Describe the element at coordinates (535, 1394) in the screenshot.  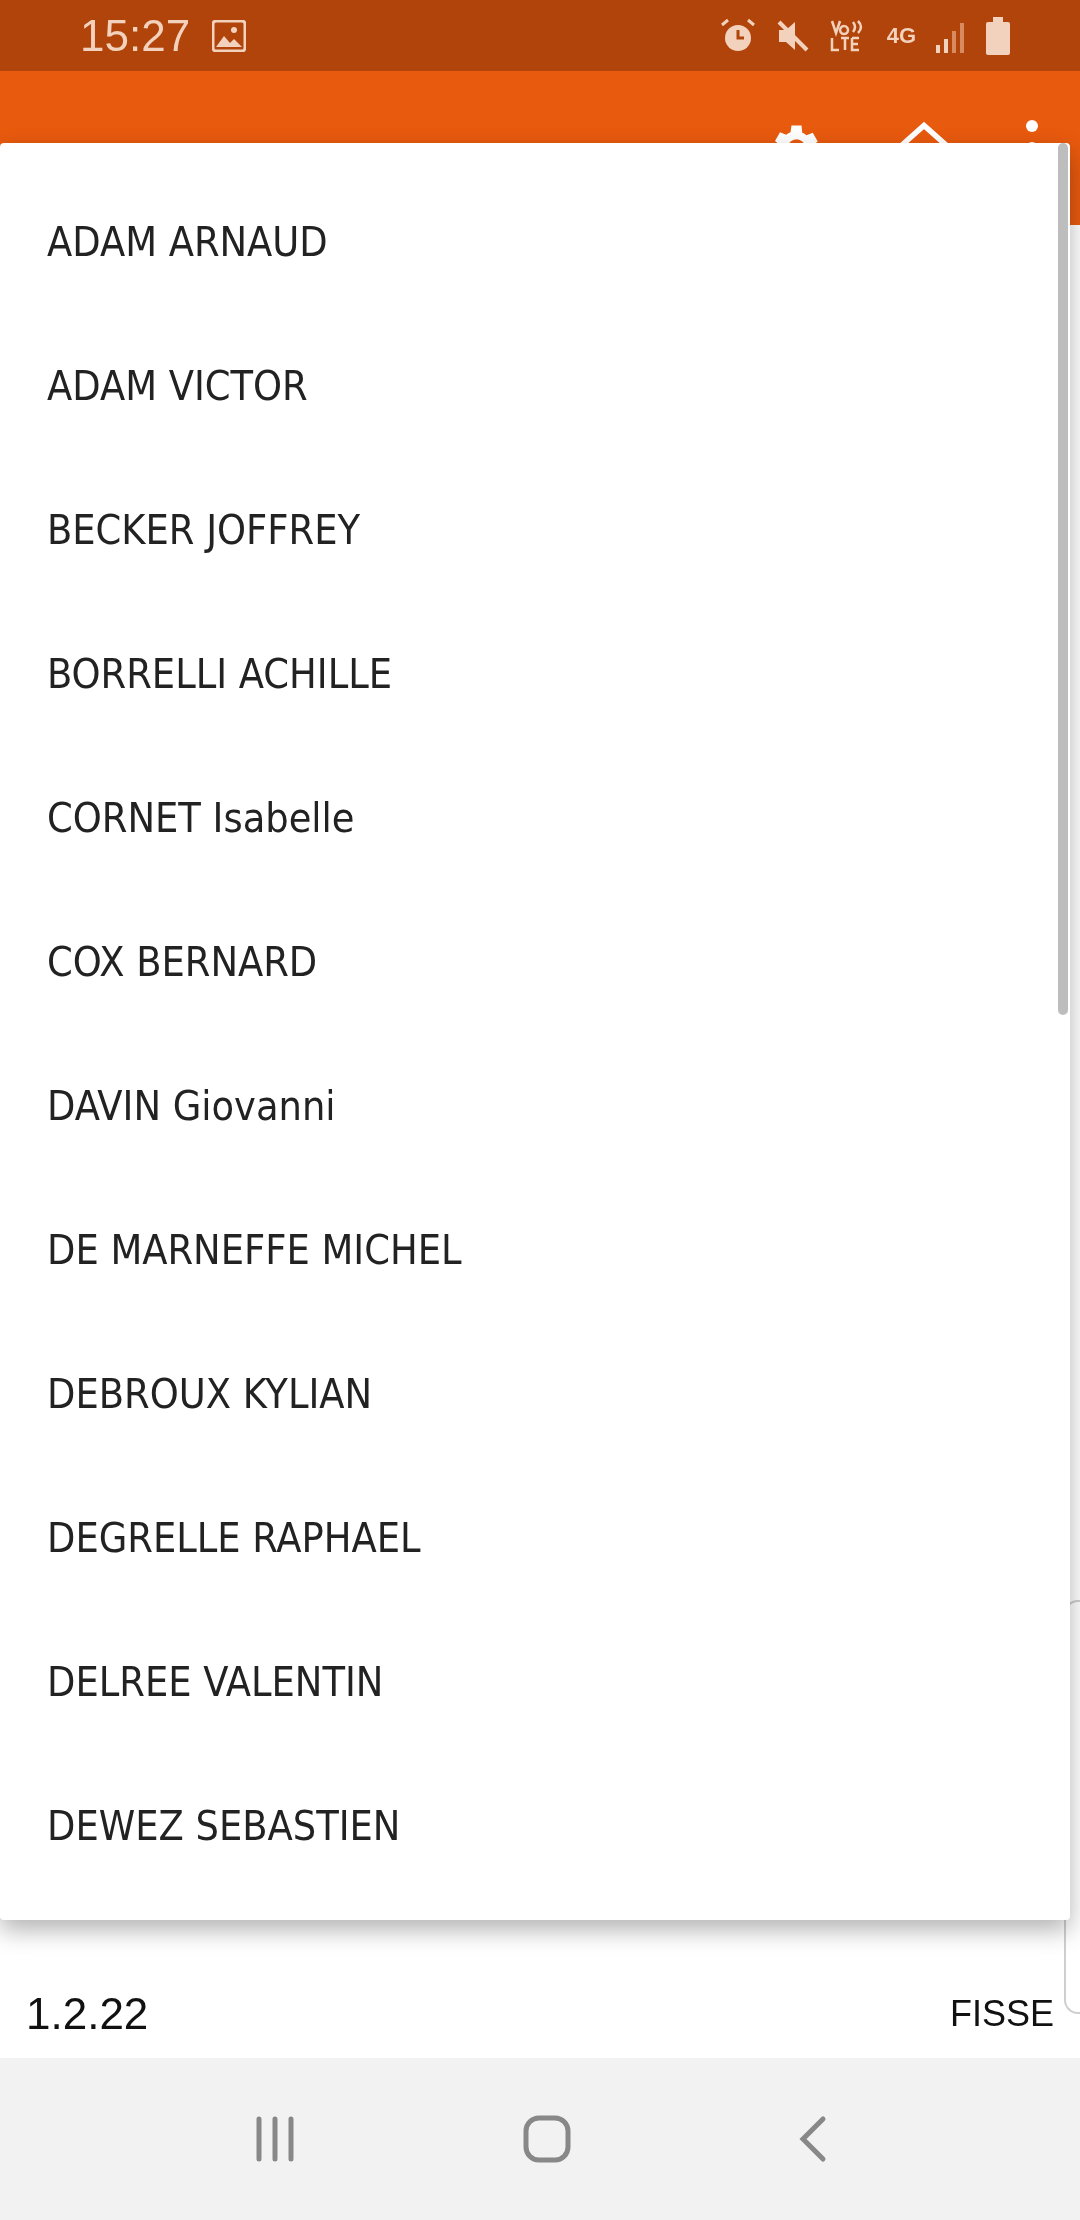
I see `menu-item: DEBROUX KYLIAN` at that location.